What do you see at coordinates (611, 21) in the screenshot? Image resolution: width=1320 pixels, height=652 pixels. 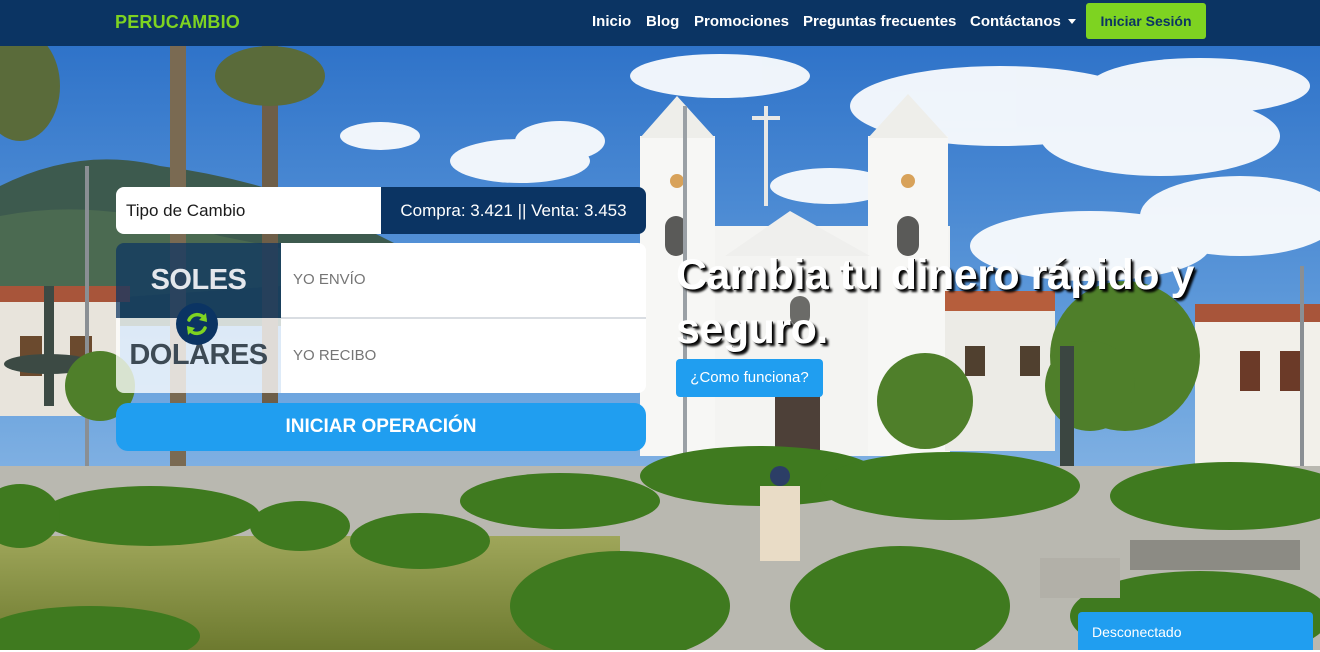 I see `nav-inicio: Inicio` at bounding box center [611, 21].